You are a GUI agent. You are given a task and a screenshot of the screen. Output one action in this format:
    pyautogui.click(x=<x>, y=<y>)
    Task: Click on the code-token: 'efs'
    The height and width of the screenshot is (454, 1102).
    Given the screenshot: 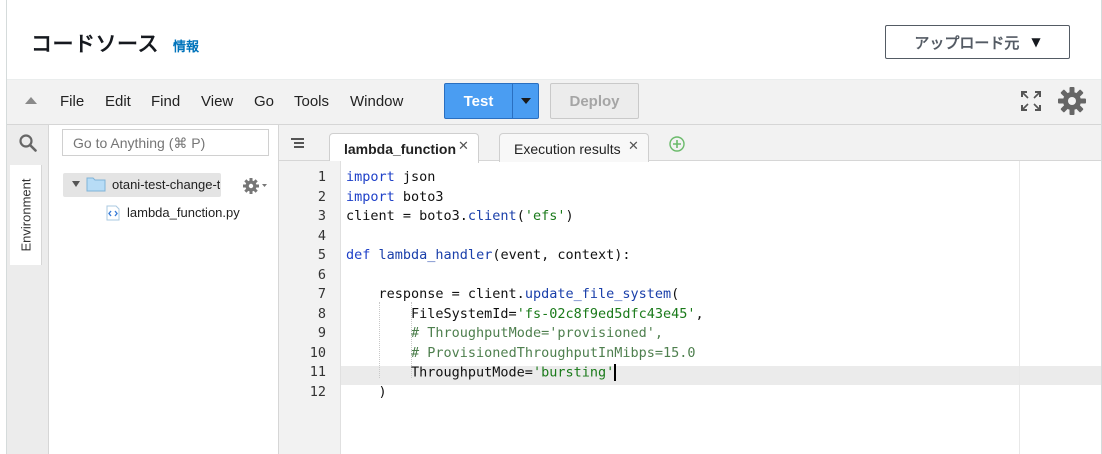 What is the action you would take?
    pyautogui.click(x=545, y=216)
    